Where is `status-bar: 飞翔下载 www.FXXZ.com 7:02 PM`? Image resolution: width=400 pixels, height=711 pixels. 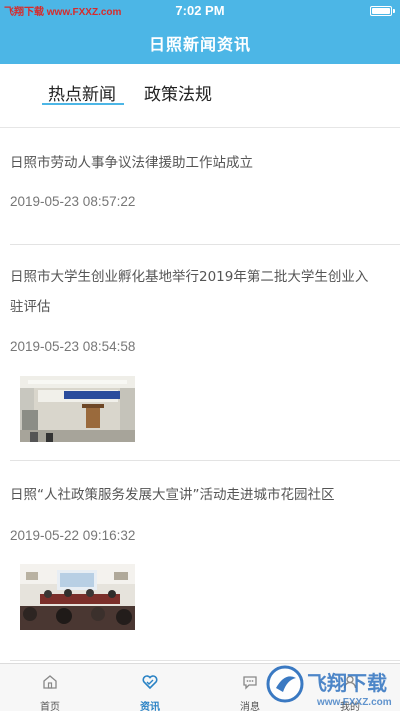 status-bar: 飞翔下载 www.FXXZ.com 7:02 PM is located at coordinates (200, 11).